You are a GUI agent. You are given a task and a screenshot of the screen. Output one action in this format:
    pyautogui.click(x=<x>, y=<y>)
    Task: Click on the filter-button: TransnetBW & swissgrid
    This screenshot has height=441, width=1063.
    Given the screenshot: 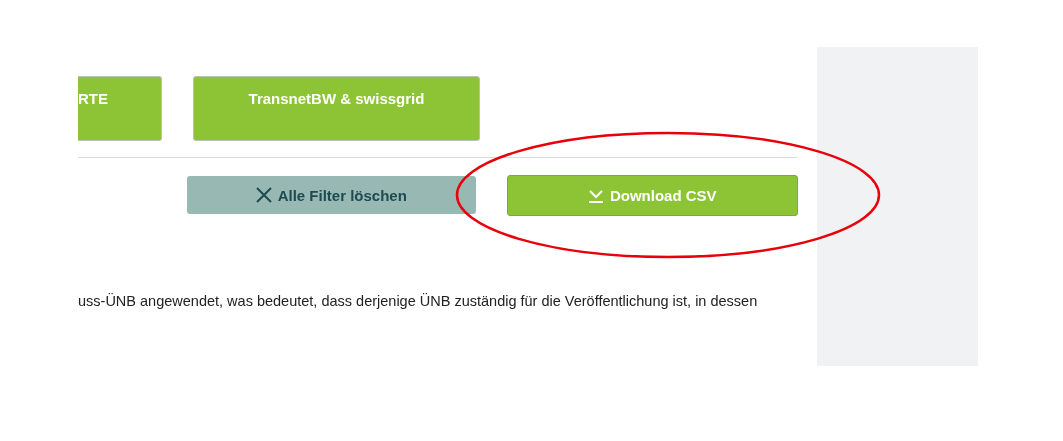 What is the action you would take?
    pyautogui.click(x=336, y=108)
    